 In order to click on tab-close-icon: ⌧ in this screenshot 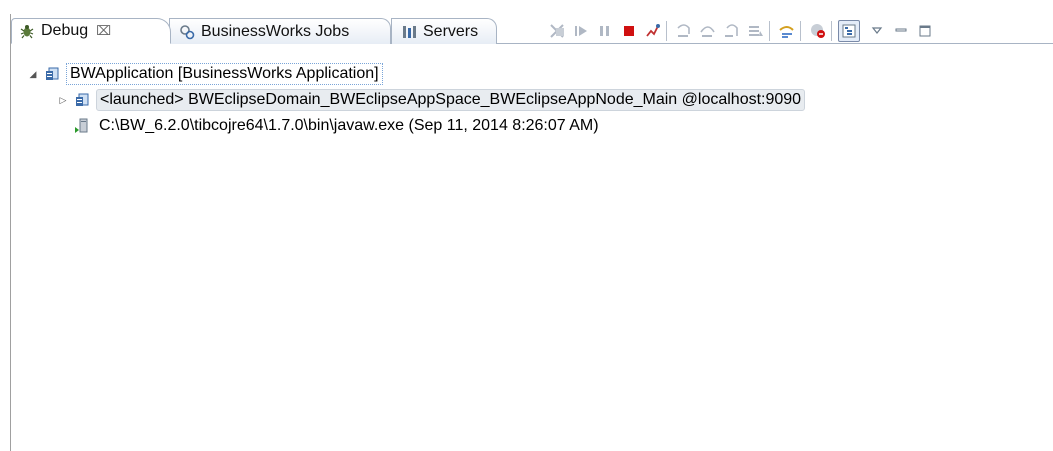, I will do `click(103, 31)`.